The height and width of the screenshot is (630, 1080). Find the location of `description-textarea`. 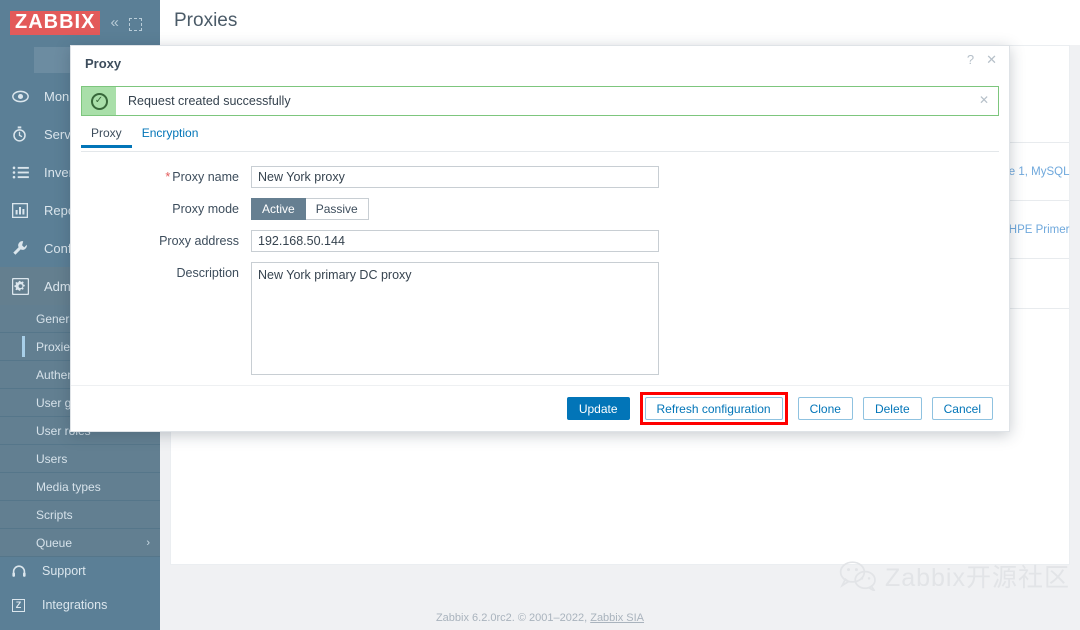

description-textarea is located at coordinates (455, 318).